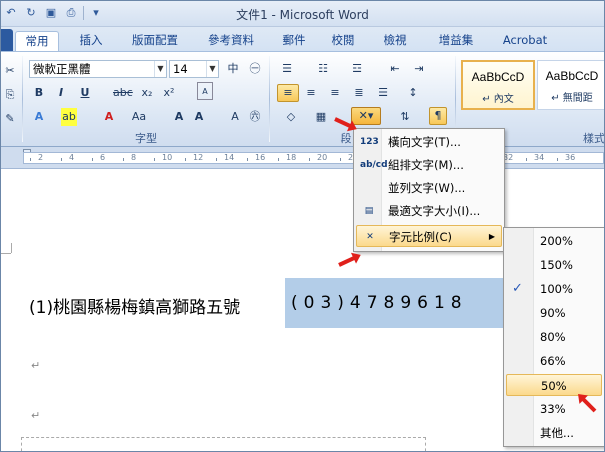 Image resolution: width=605 pixels, height=452 pixels. Describe the element at coordinates (498, 85) in the screenshot. I see `style-normal: AaBbCcD ↵ 內文` at that location.